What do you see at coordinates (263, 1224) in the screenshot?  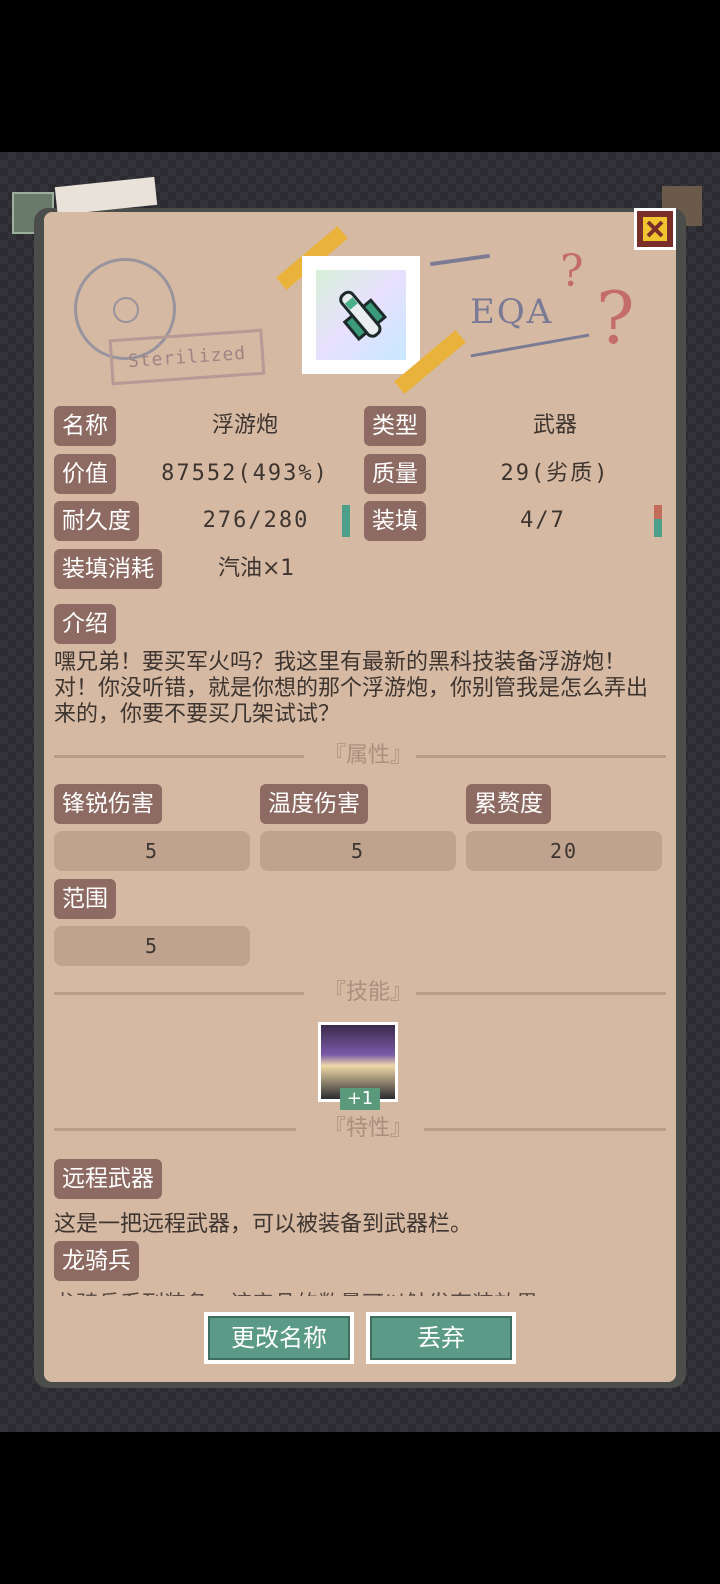 I see `trait-text: 这是一把远程武器，可以被装备到武器栏。` at bounding box center [263, 1224].